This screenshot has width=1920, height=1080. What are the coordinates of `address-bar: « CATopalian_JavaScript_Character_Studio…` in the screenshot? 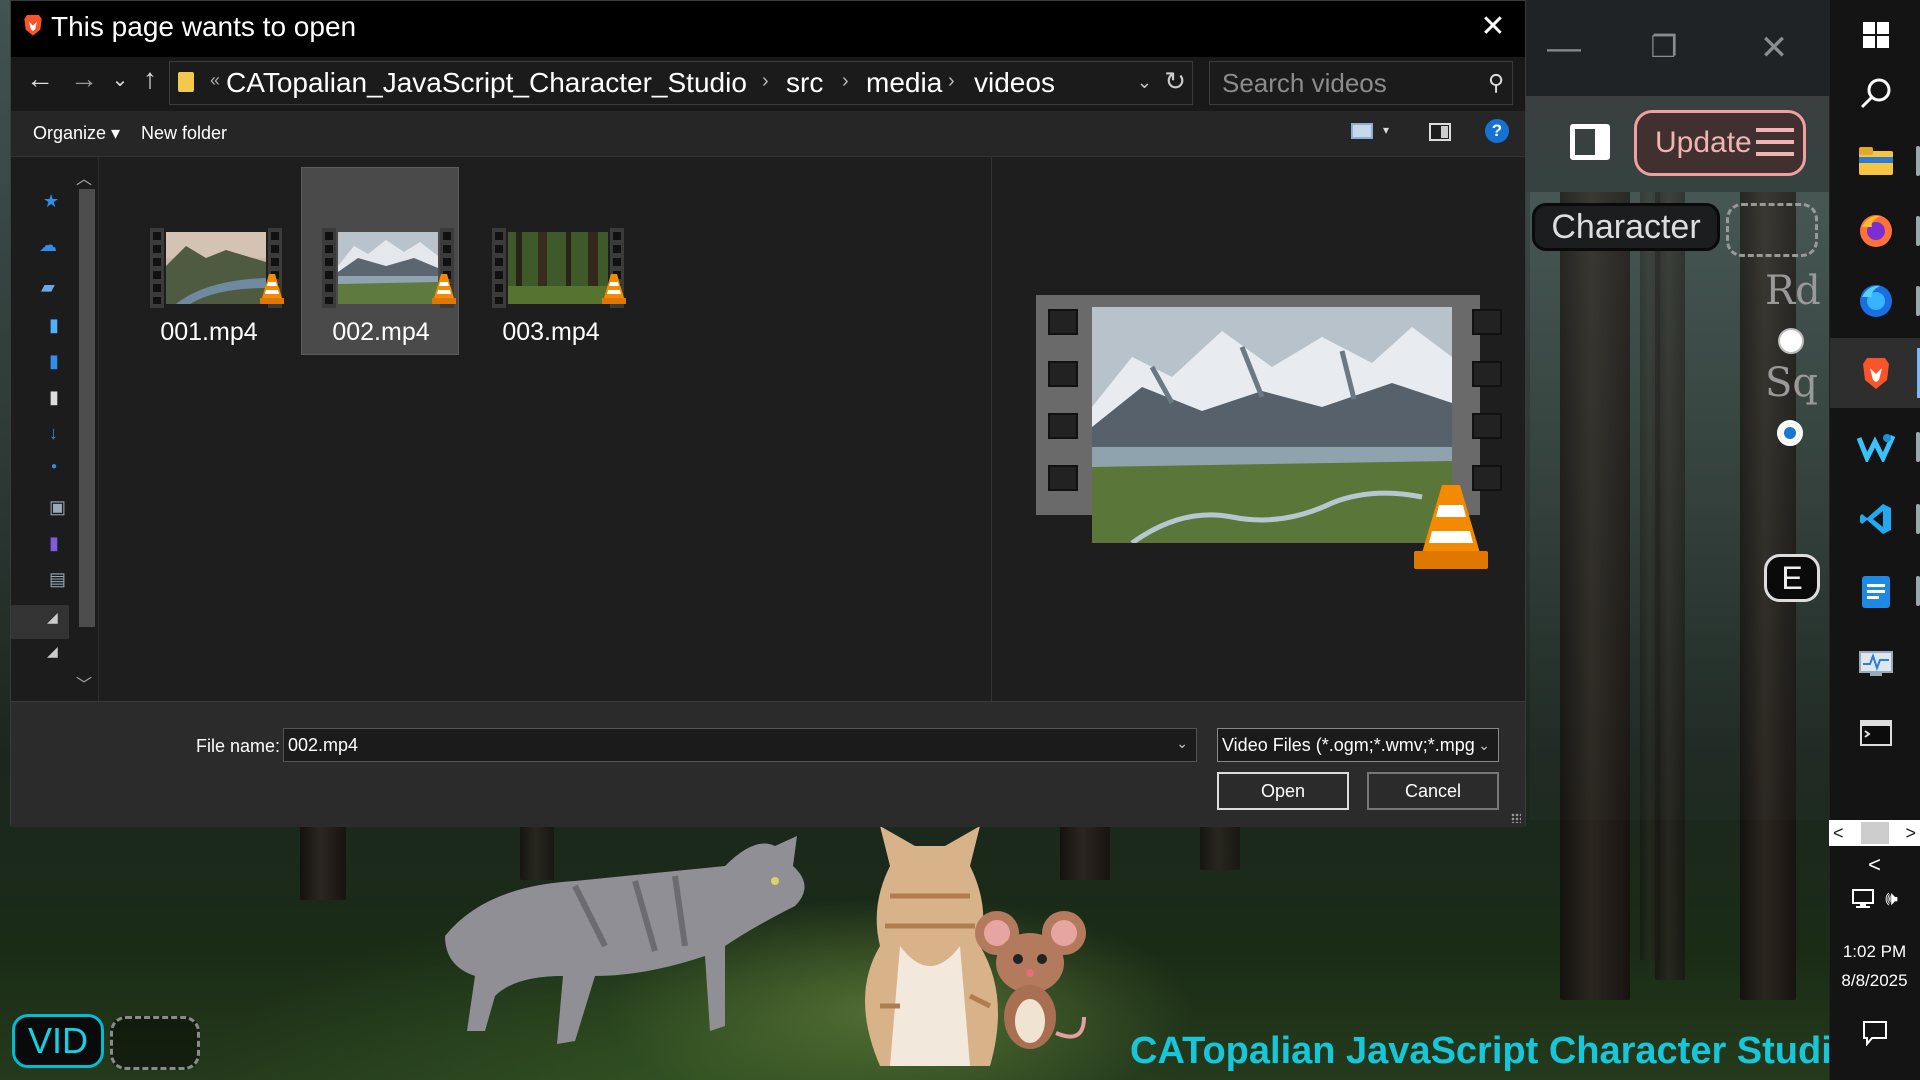 It's located at (681, 83).